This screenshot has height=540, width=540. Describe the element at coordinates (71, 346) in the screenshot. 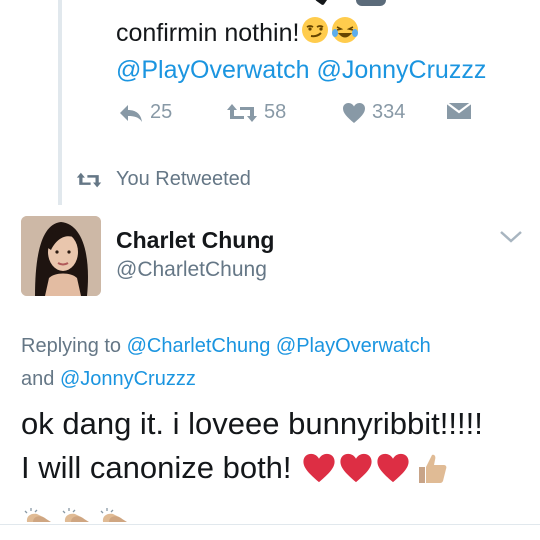

I see `replying-prefix: Replying to` at that location.